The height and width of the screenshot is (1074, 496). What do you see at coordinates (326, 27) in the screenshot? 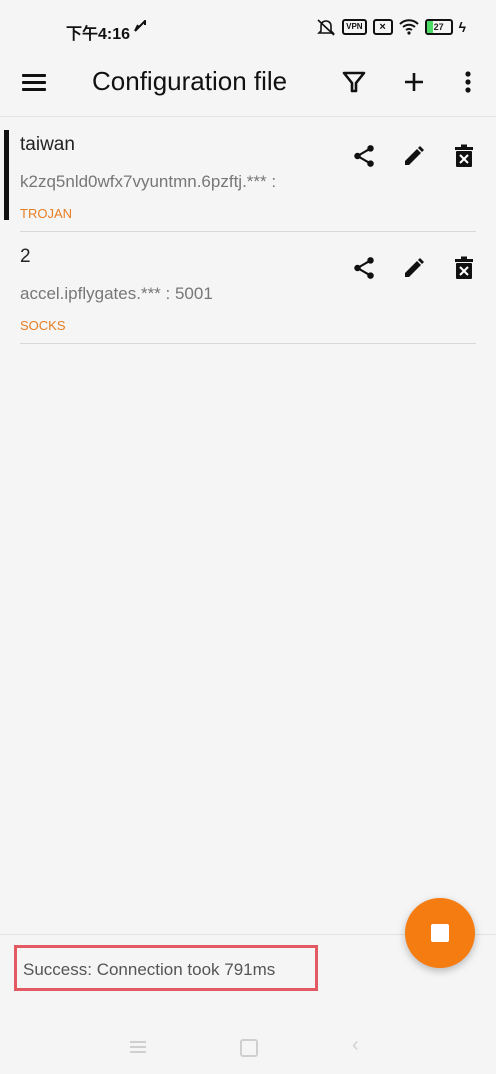
I see `mute-bell-icon` at bounding box center [326, 27].